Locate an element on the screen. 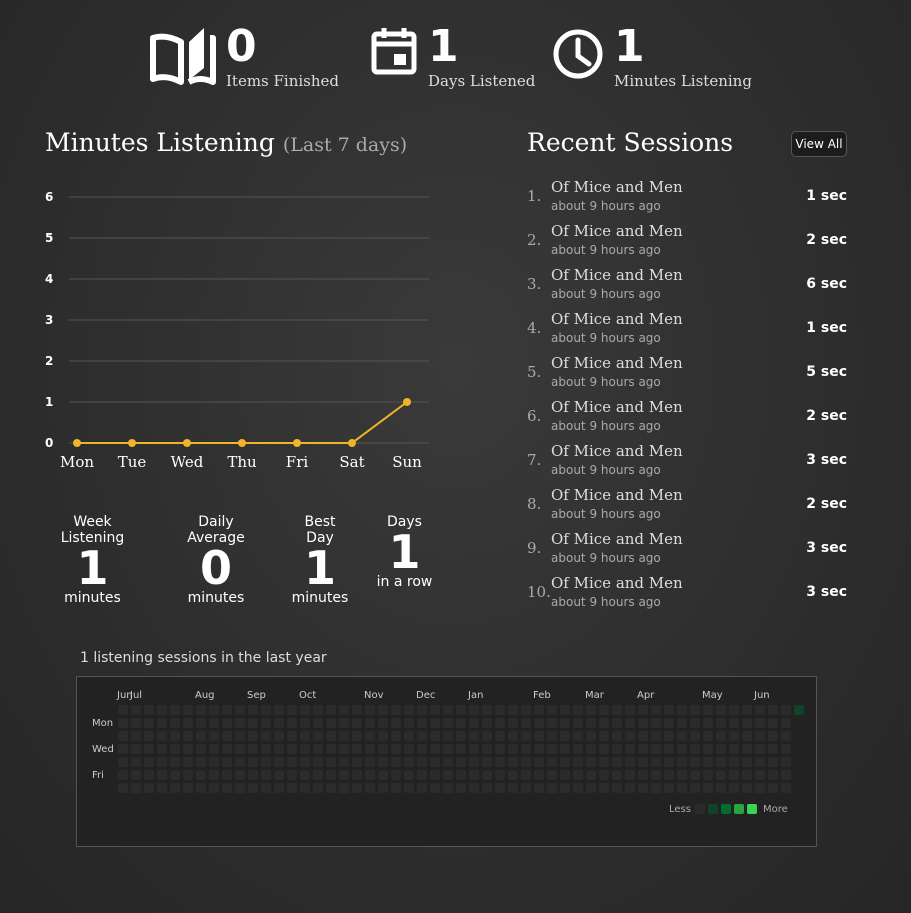  session-item: 9. Of Mice and Men about 9 hours ago 3 sec is located at coordinates (687, 552).